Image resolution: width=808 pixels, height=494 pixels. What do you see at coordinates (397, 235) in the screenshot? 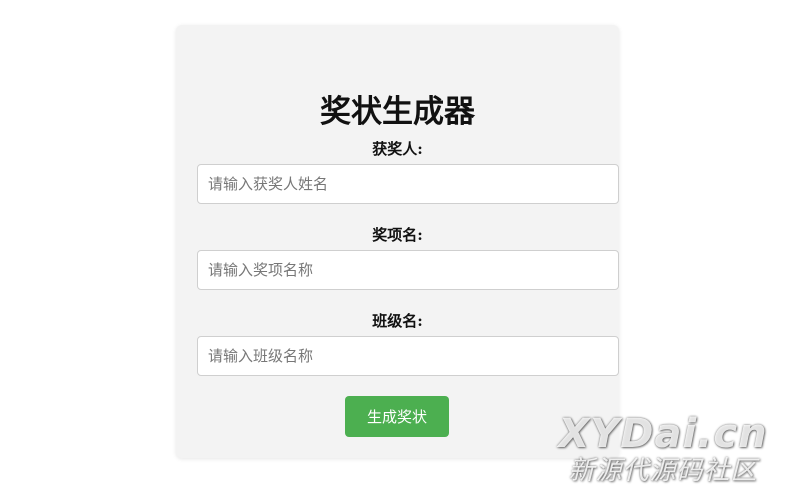
I see `award-name-label: 奖项名:` at bounding box center [397, 235].